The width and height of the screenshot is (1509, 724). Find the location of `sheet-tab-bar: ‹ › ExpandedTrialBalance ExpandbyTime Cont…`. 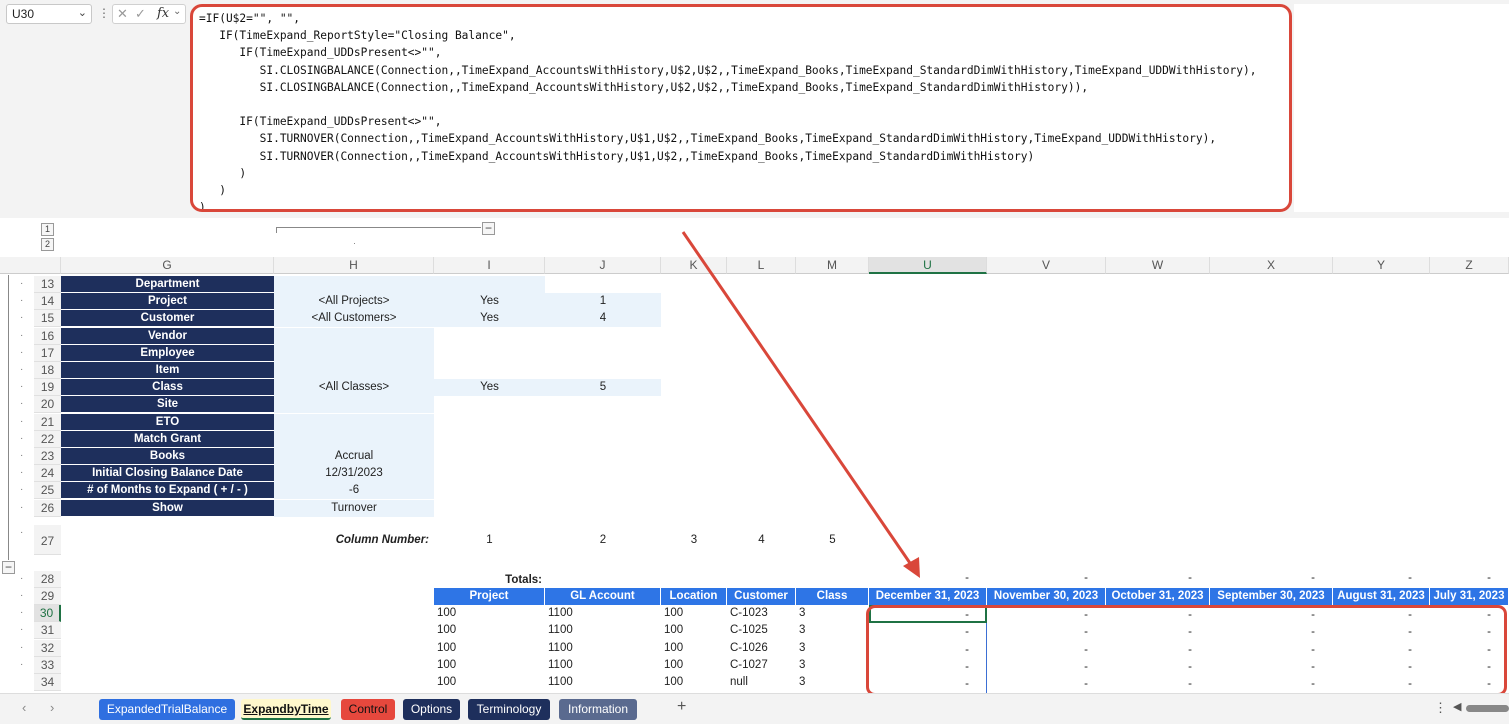

sheet-tab-bar: ‹ › ExpandedTrialBalance ExpandbyTime Cont… is located at coordinates (754, 708).